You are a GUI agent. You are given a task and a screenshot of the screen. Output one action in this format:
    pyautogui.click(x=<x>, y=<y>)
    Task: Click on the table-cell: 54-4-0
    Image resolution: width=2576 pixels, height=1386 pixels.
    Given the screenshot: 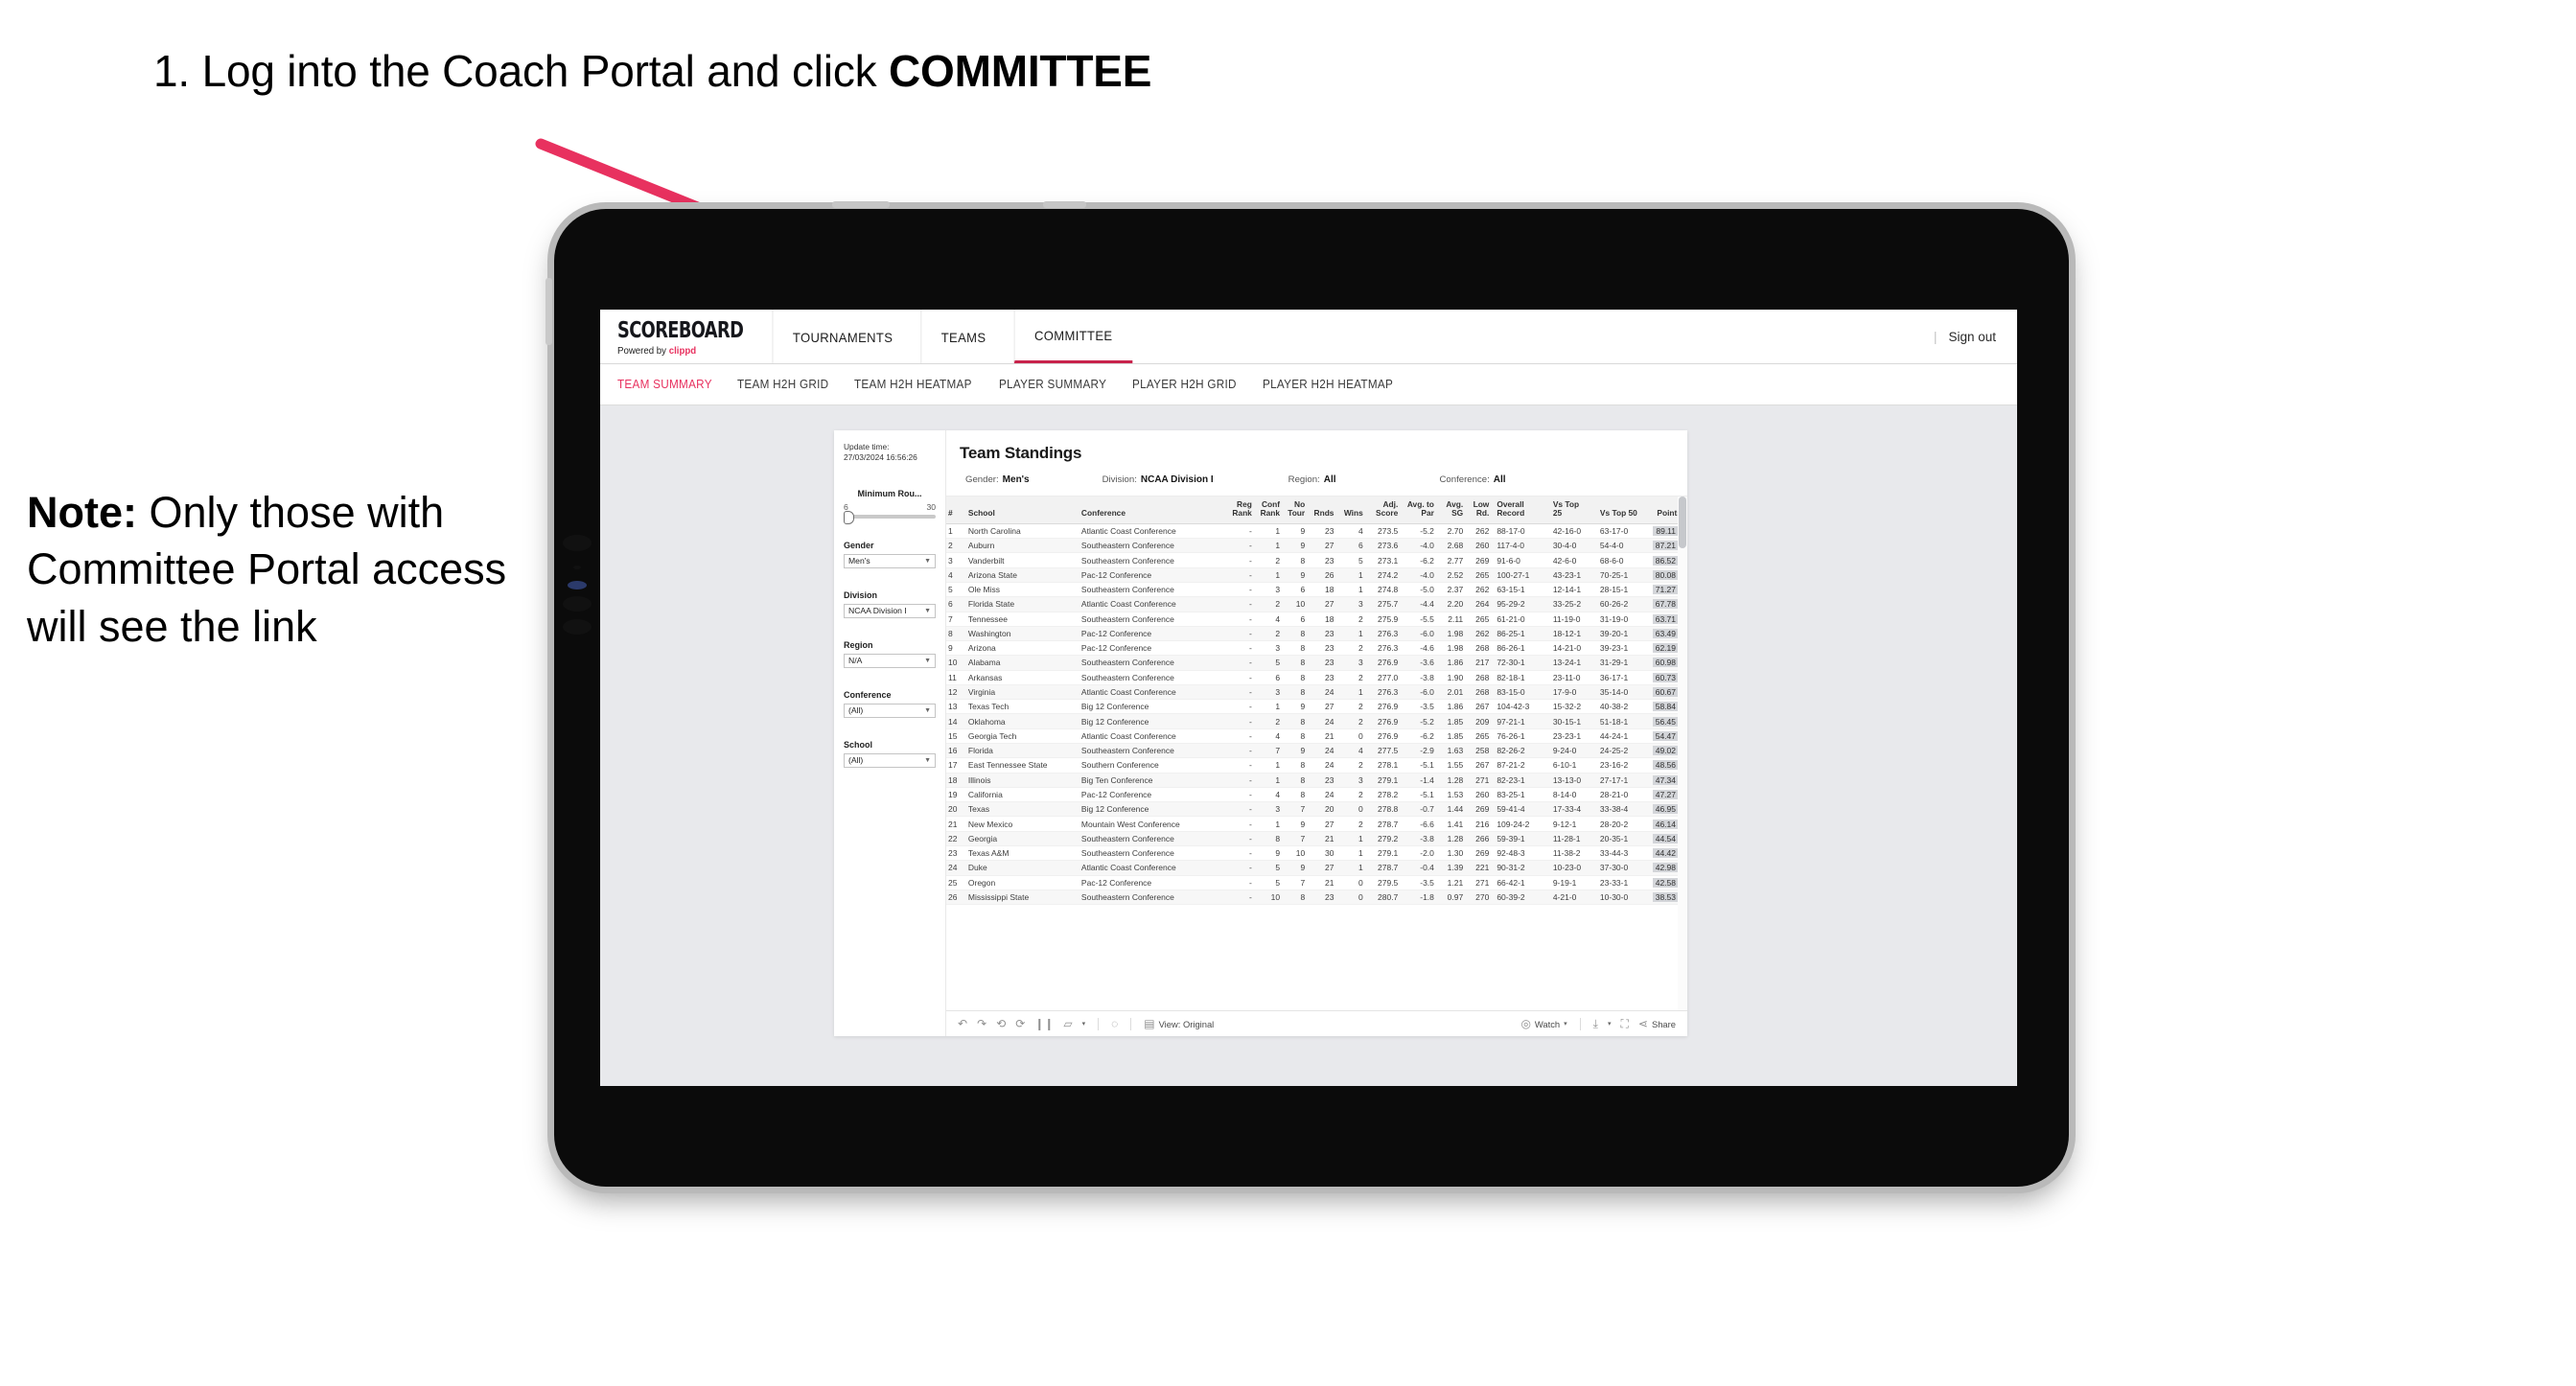 What is the action you would take?
    pyautogui.click(x=1621, y=546)
    